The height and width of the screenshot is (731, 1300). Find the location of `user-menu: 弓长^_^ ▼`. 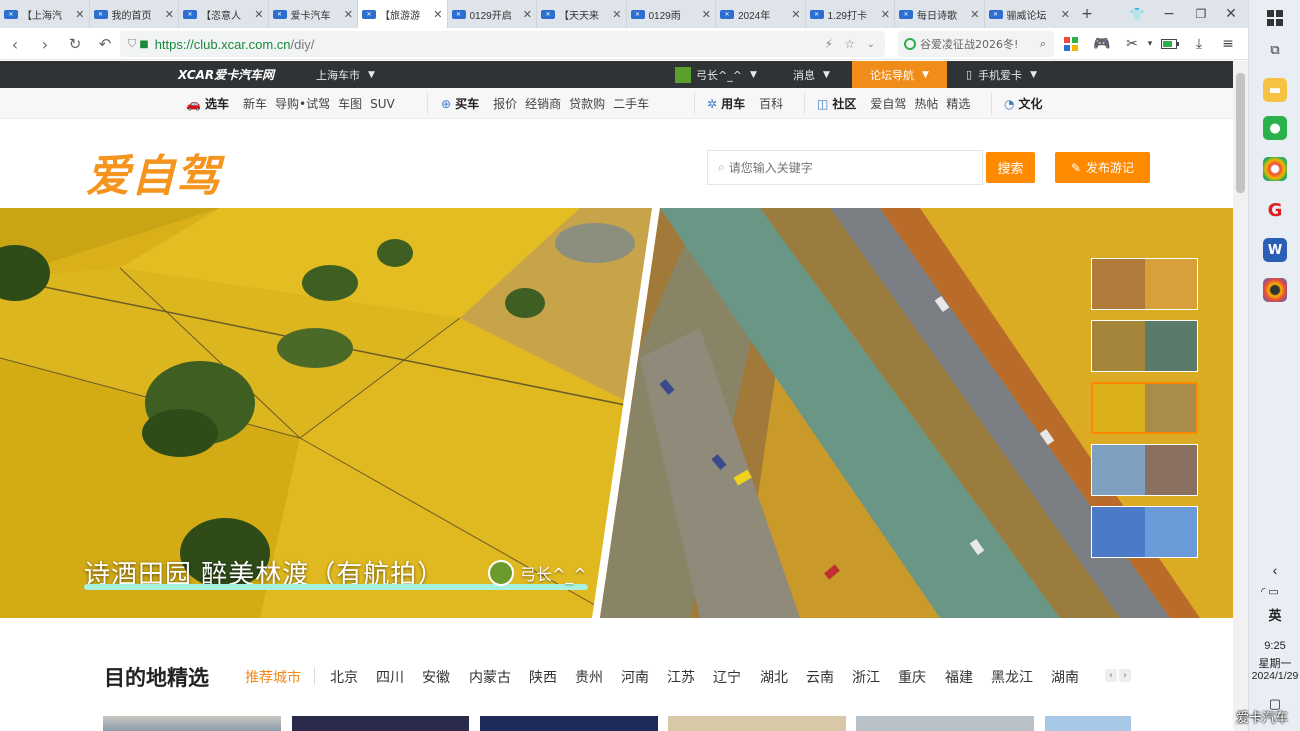

user-menu: 弓长^_^ ▼ is located at coordinates (716, 74).